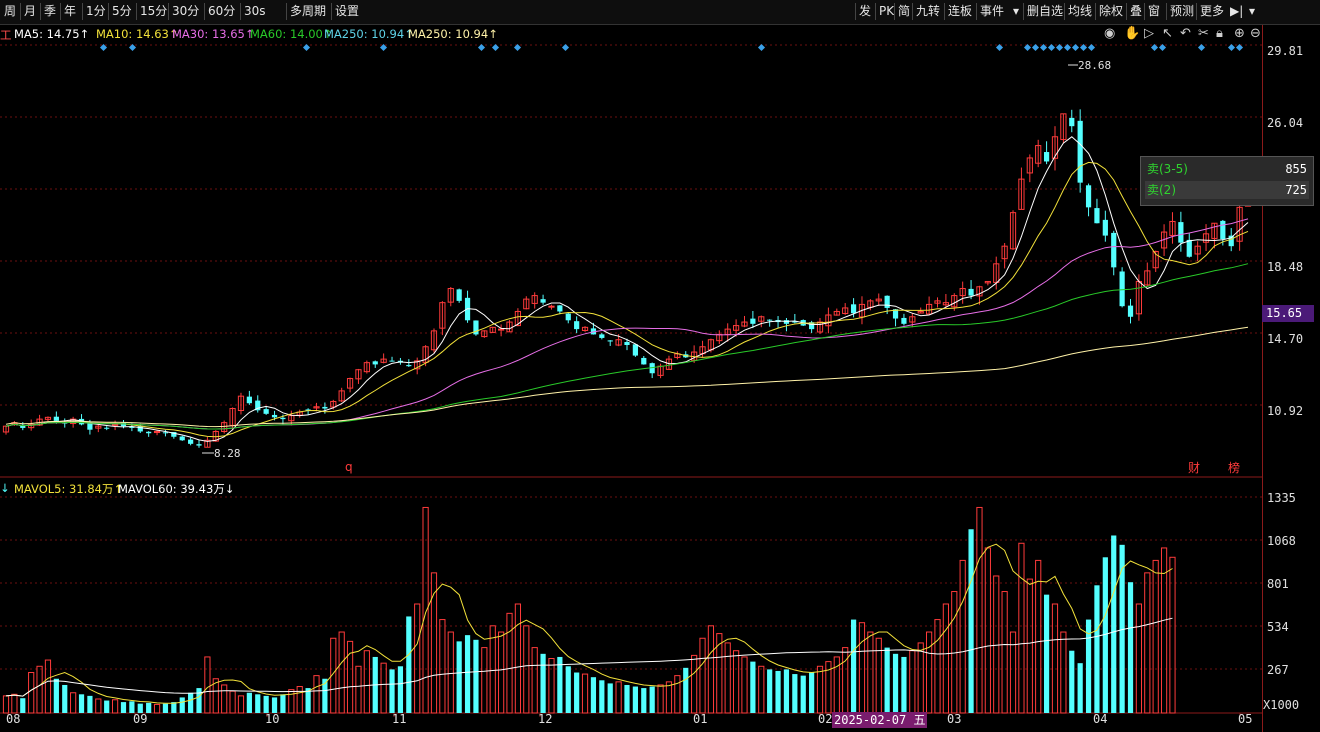  I want to click on sidebar-toggle-icon: ▶|, so click(1236, 11).